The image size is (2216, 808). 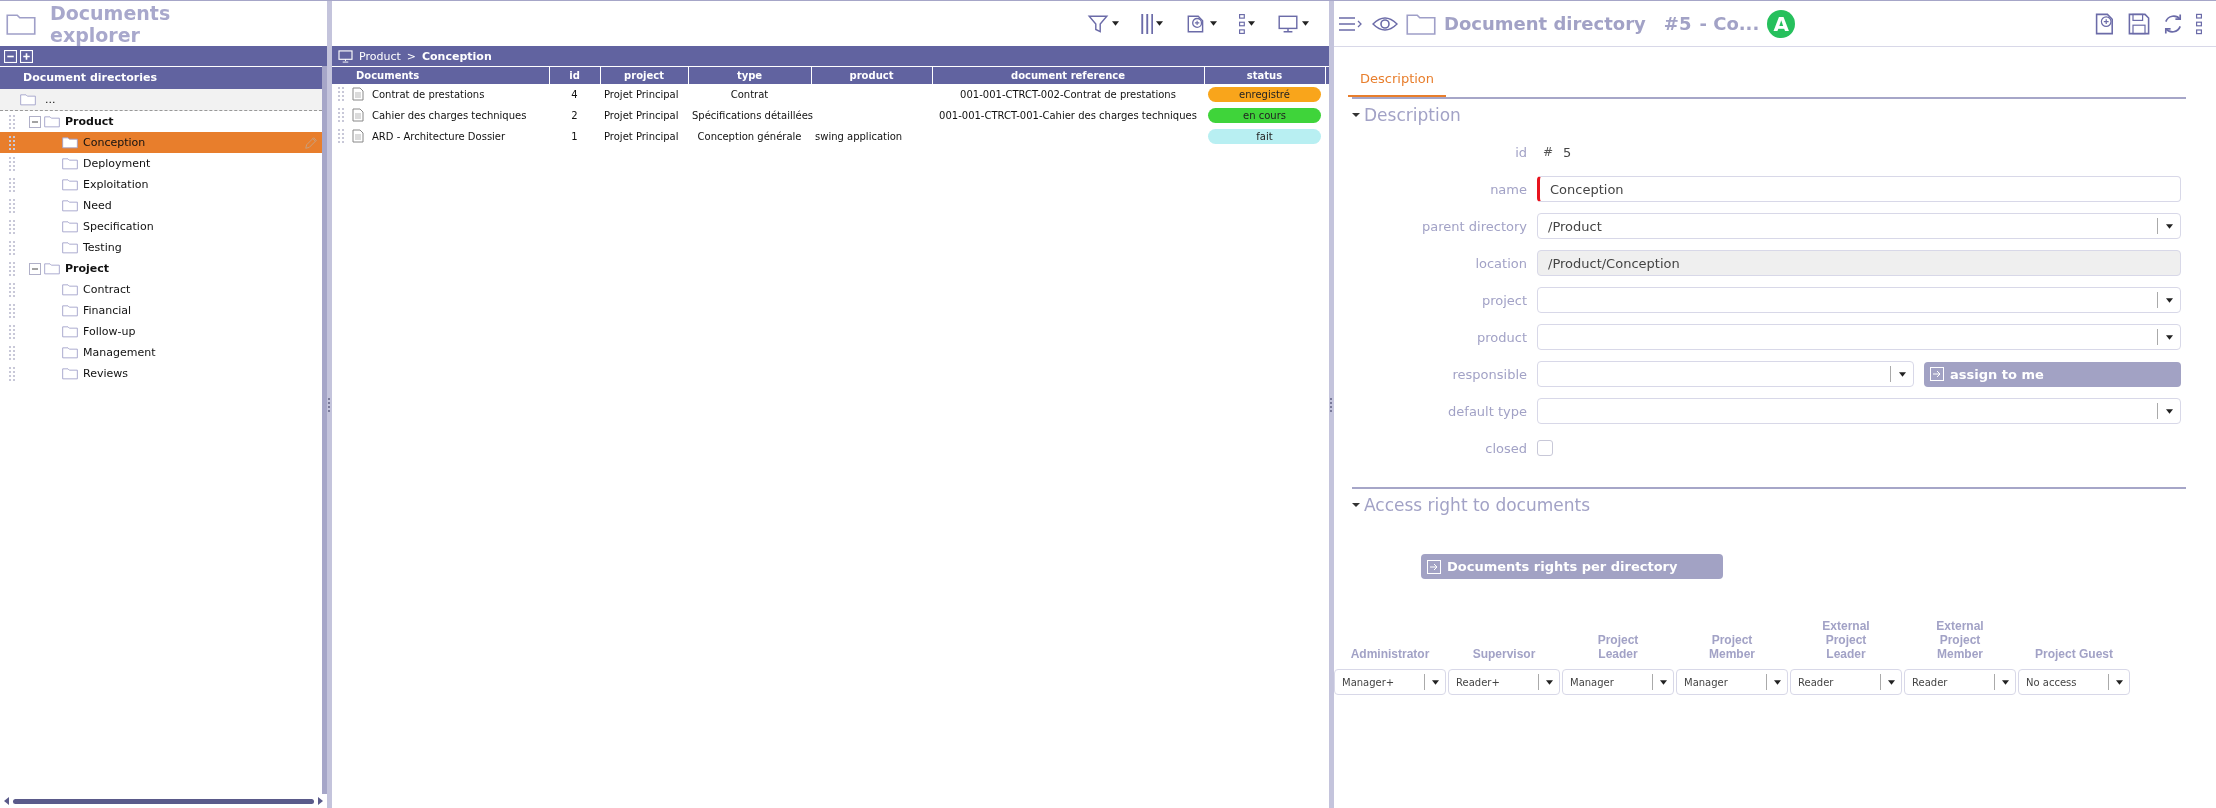 I want to click on hash-sign: #, so click(x=1548, y=152).